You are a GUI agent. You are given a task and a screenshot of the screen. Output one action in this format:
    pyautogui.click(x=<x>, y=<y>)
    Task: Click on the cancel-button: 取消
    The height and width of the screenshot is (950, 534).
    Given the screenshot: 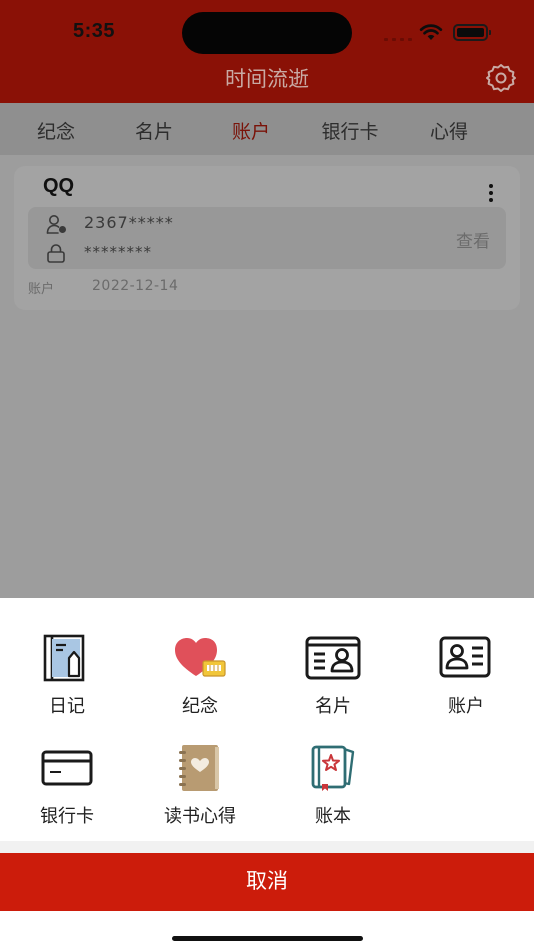 What is the action you would take?
    pyautogui.click(x=267, y=882)
    